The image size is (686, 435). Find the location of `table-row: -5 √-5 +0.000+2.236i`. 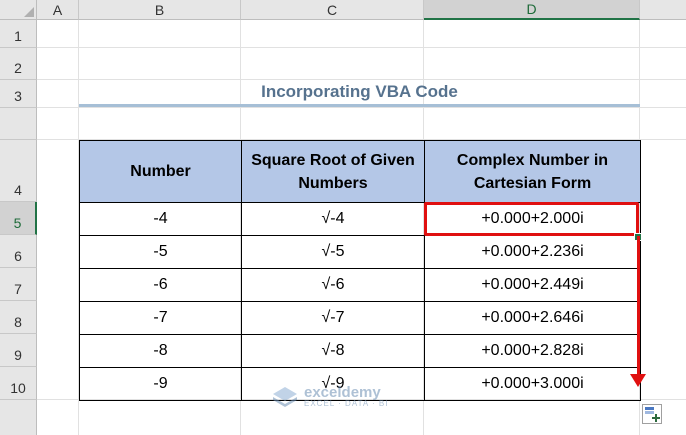

table-row: -5 √-5 +0.000+2.236i is located at coordinates (360, 252).